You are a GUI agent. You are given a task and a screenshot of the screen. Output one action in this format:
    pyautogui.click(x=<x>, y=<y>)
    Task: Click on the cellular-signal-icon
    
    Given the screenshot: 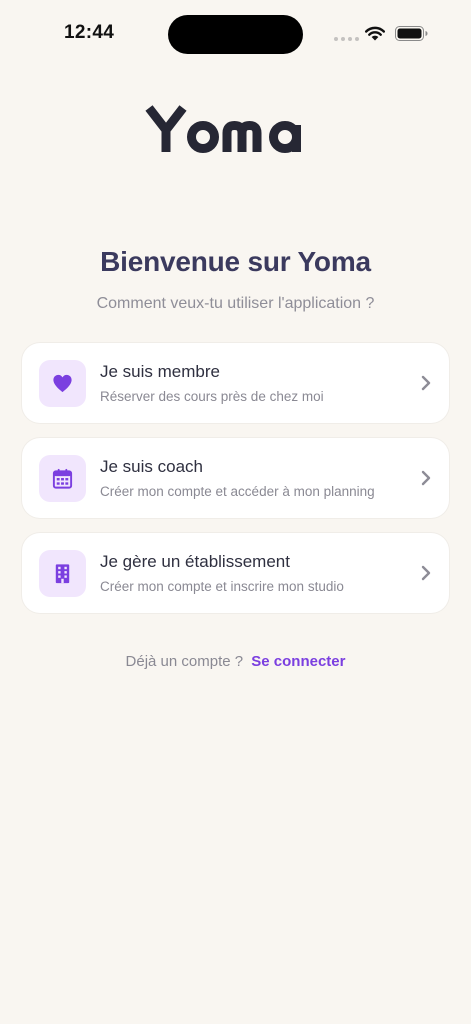 What is the action you would take?
    pyautogui.click(x=346, y=39)
    